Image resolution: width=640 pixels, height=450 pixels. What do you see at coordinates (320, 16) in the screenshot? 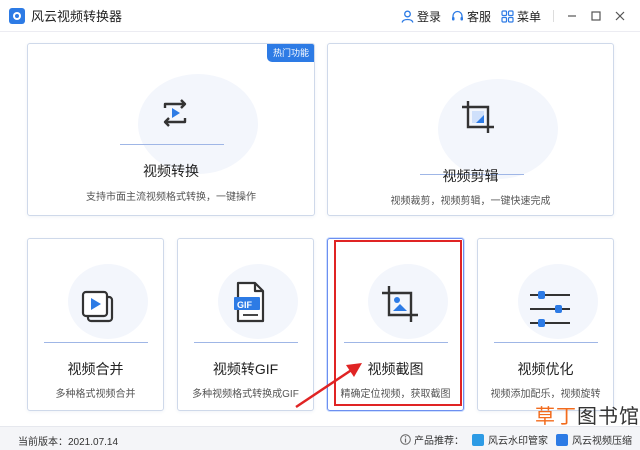
I see `title-bar: 风云视频转换器 登录 客服 菜单` at bounding box center [320, 16].